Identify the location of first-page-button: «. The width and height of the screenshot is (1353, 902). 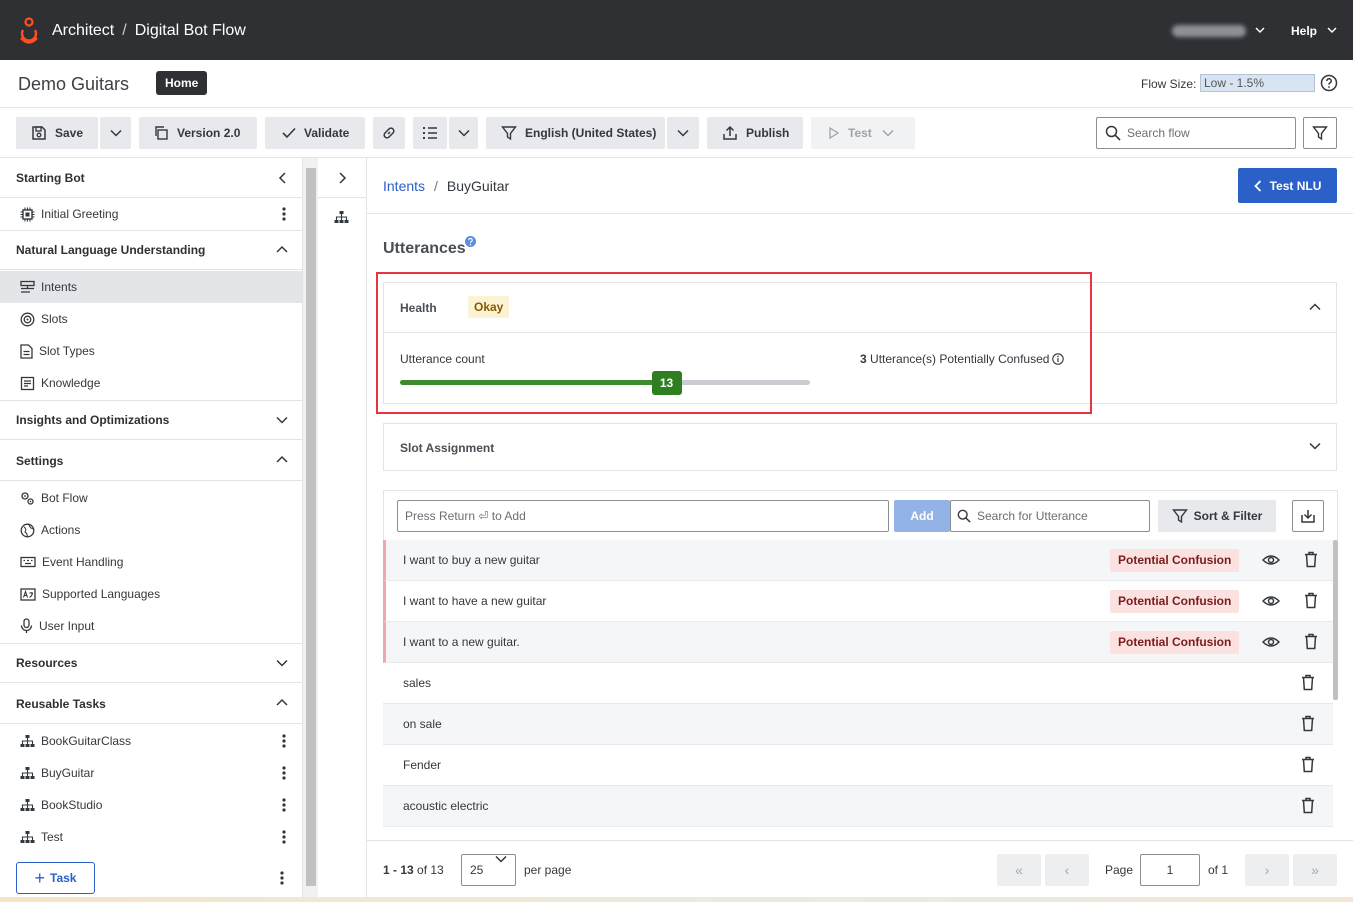
(1019, 870).